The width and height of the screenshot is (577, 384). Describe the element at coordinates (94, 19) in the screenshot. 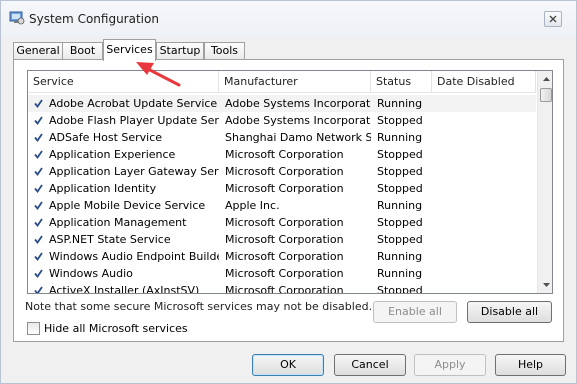

I see `window-title: System Configuration` at that location.